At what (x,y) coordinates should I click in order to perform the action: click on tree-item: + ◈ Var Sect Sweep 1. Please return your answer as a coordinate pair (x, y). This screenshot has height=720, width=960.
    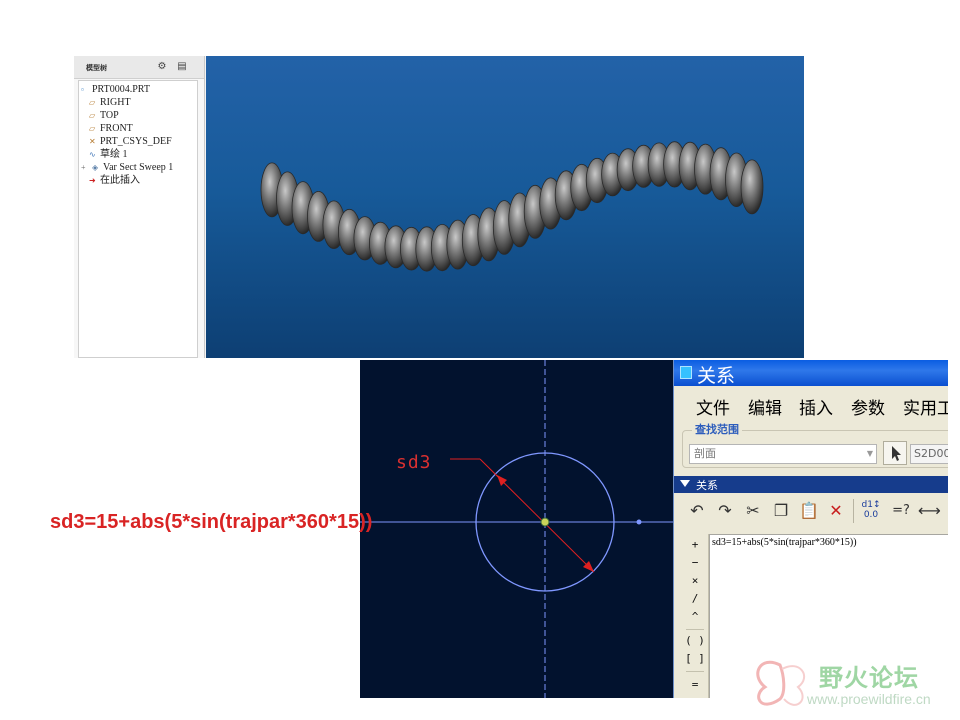
    Looking at the image, I should click on (127, 167).